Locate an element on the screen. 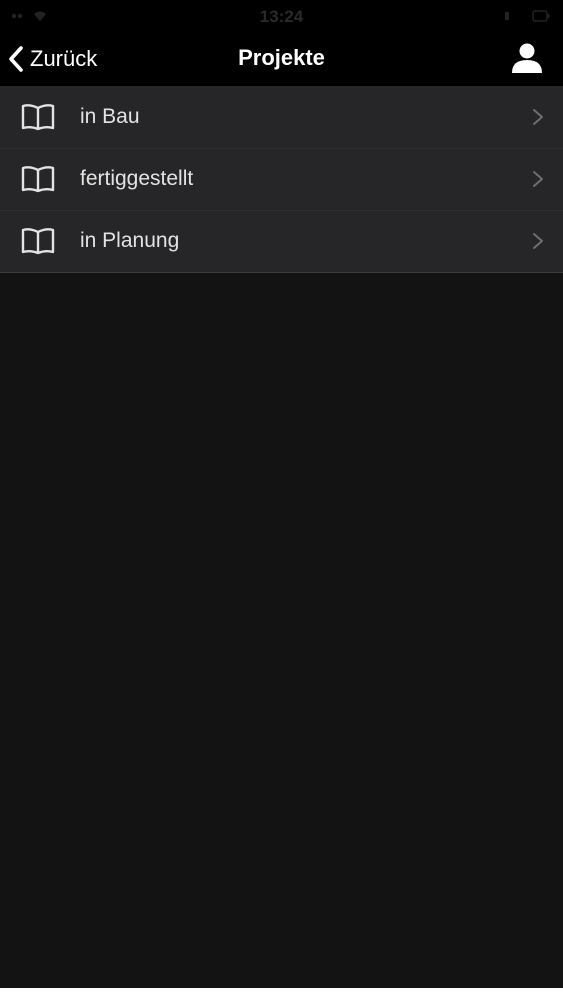  list-item-in-bau: in Bau is located at coordinates (281, 117).